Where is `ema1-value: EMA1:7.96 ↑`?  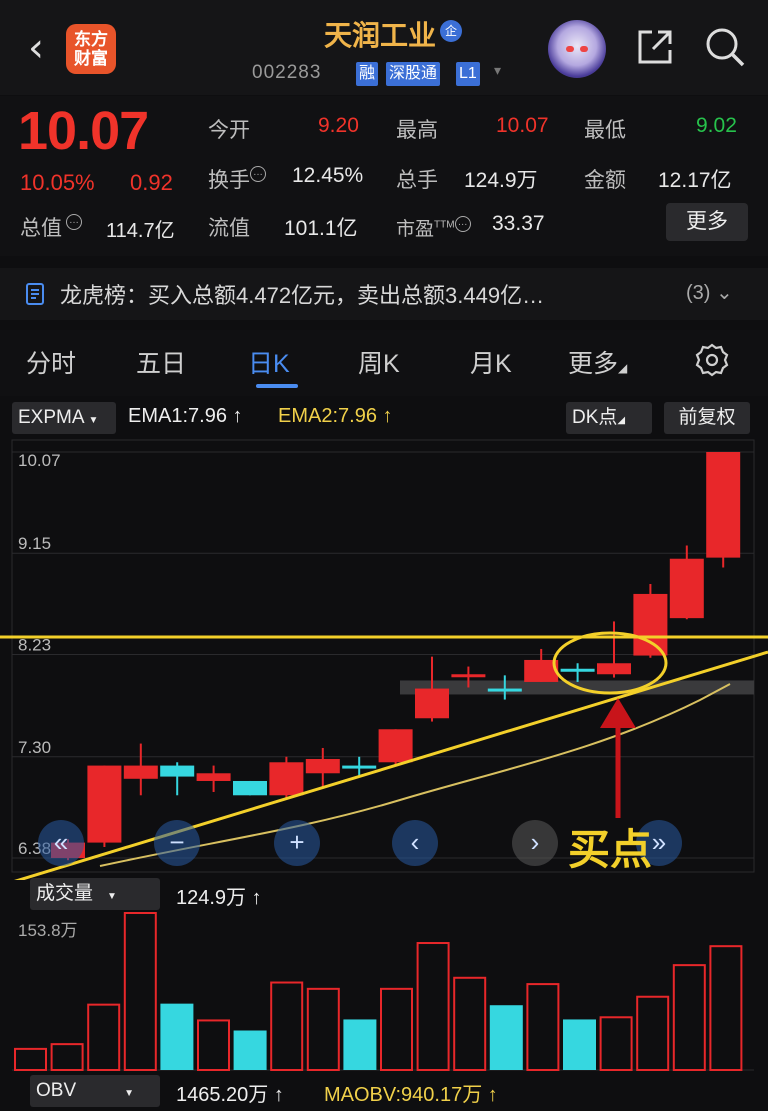
ema1-value: EMA1:7.96 ↑ is located at coordinates (185, 416).